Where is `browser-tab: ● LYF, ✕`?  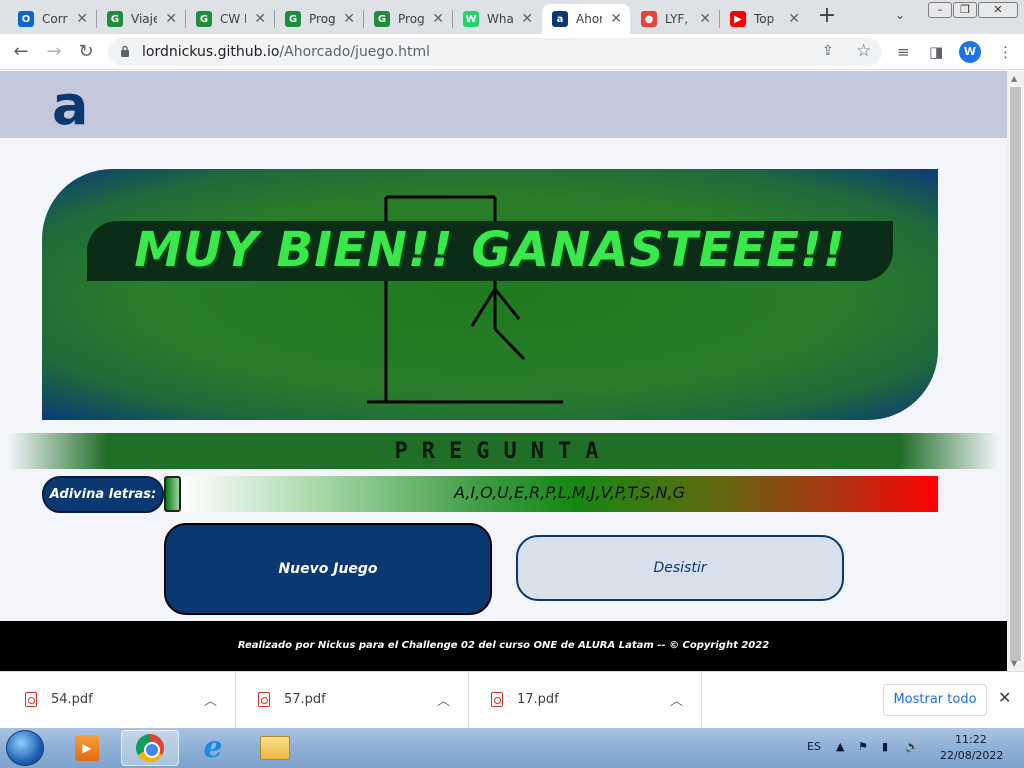
browser-tab: ● LYF, ✕ is located at coordinates (675, 19).